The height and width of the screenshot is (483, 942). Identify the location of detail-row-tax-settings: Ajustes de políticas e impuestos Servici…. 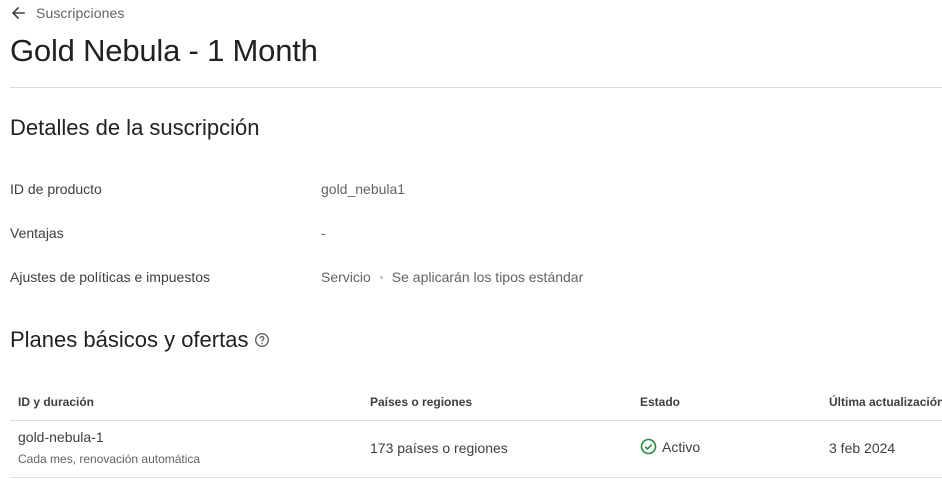
(460, 277).